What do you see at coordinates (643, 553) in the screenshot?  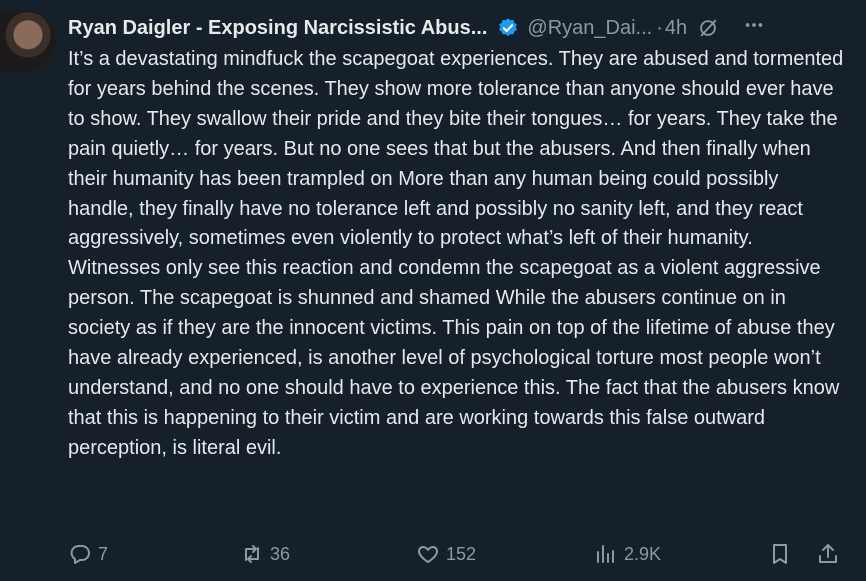 I see `views-count: 2.9K` at bounding box center [643, 553].